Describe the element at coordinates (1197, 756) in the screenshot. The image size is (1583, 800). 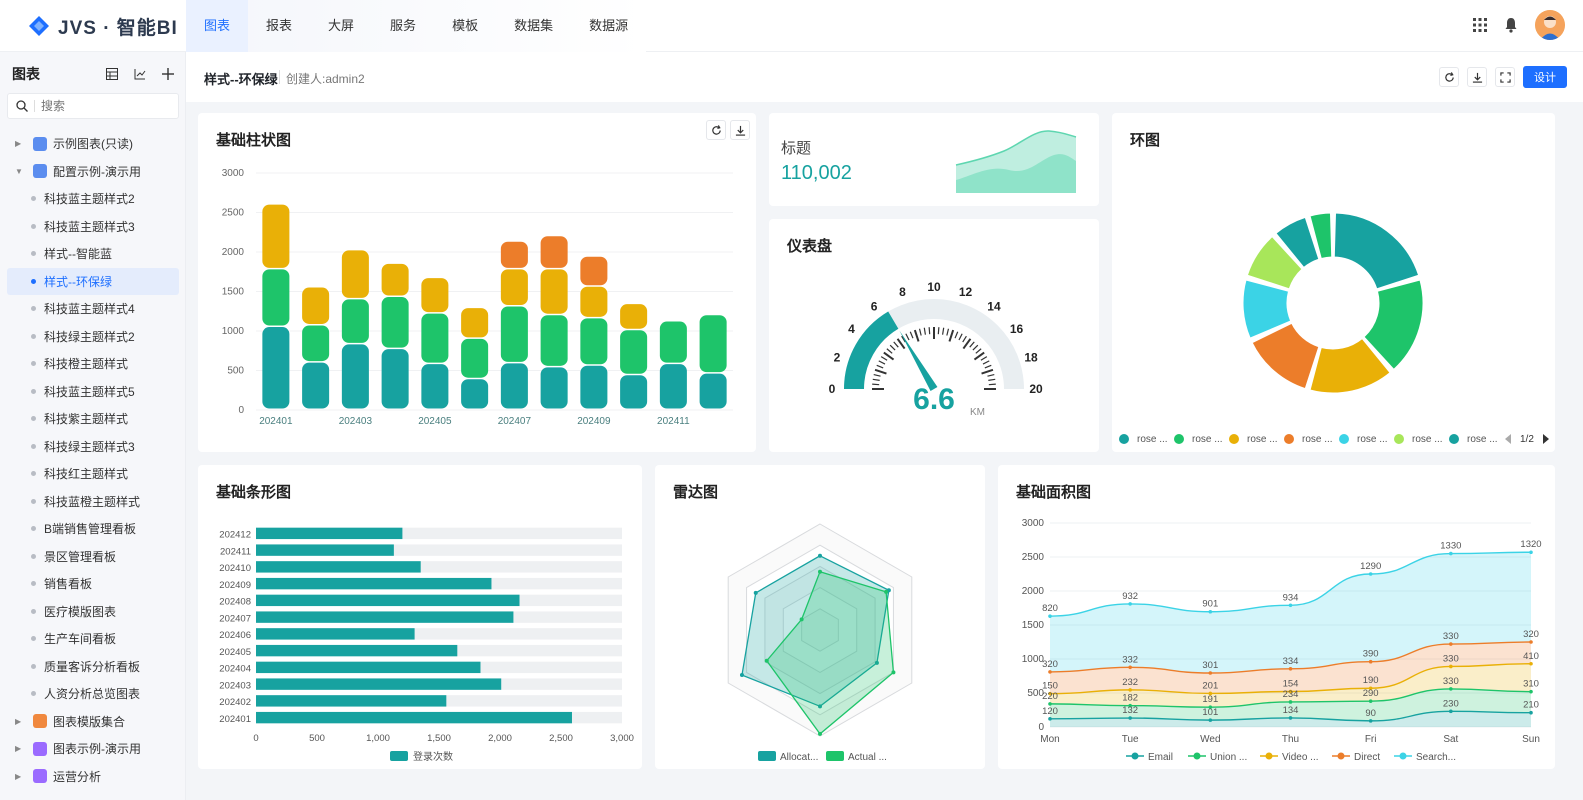
I see `legend-marker` at that location.